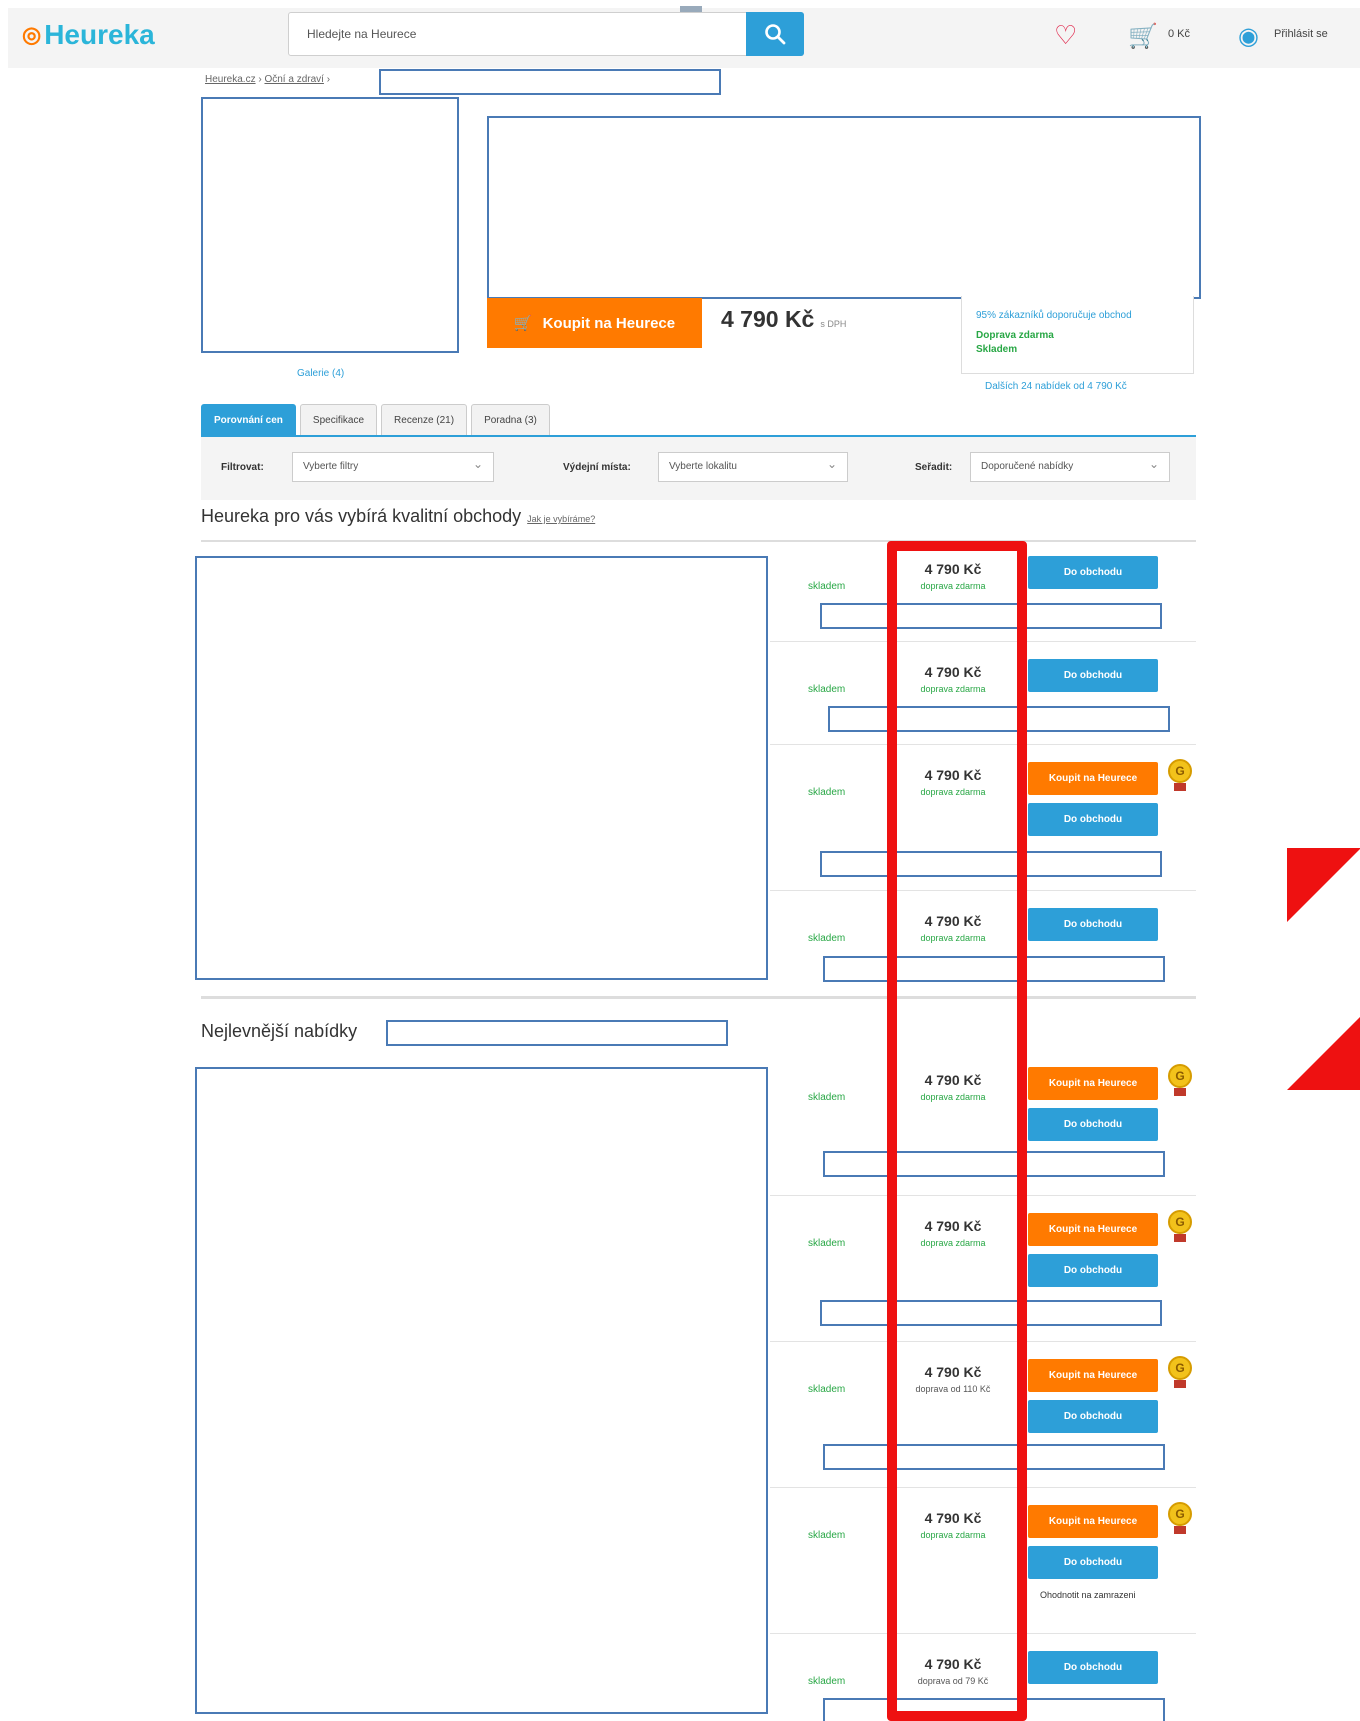 This screenshot has width=1360, height=1721. What do you see at coordinates (320, 373) in the screenshot?
I see `gallery-link: Galerie (4)` at bounding box center [320, 373].